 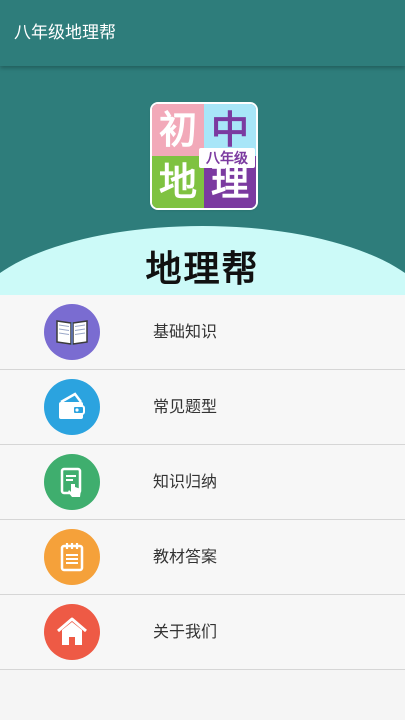 What do you see at coordinates (72, 332) in the screenshot?
I see `book-icon` at bounding box center [72, 332].